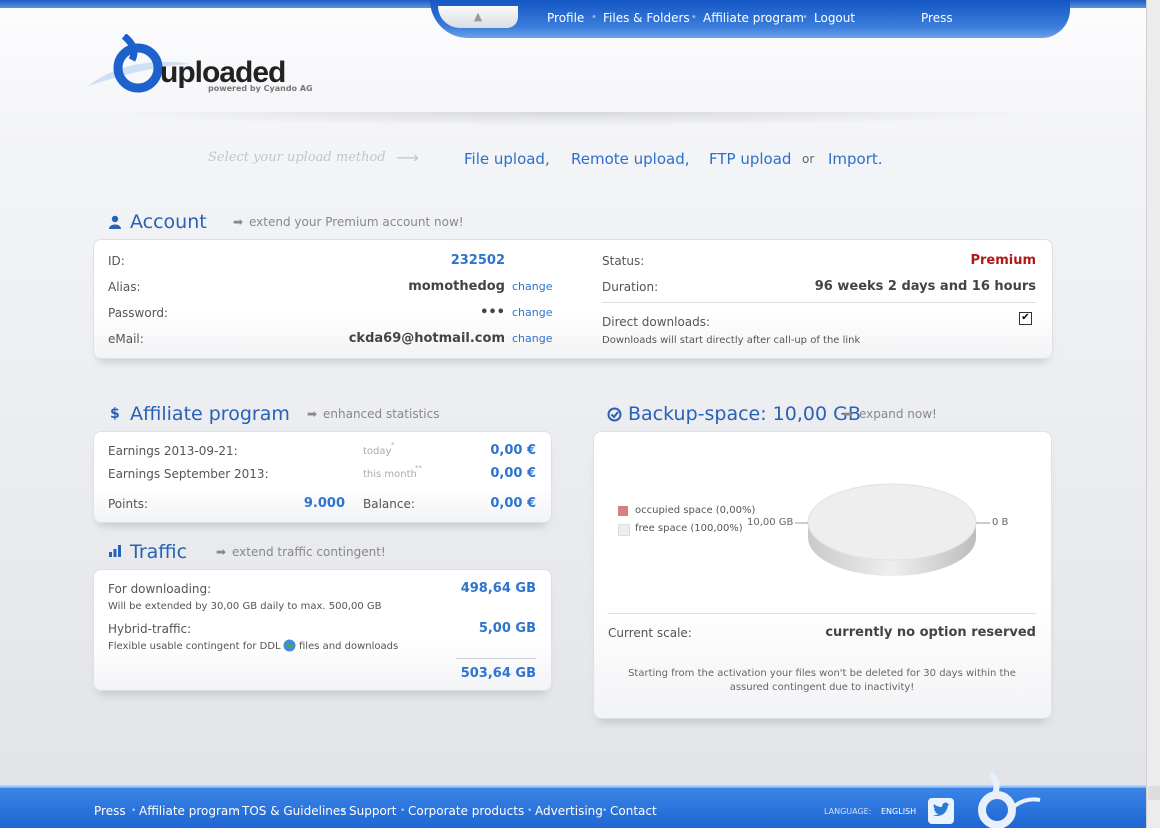  What do you see at coordinates (381, 414) in the screenshot?
I see `enhanced-statistics-link: enhanced statistics` at bounding box center [381, 414].